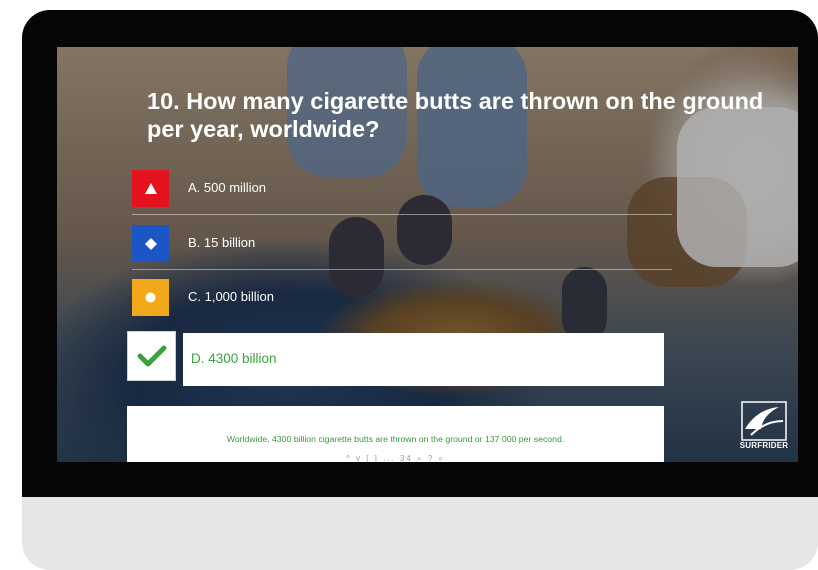 Image resolution: width=818 pixels, height=570 pixels. I want to click on logo-text: SURFRIDER, so click(764, 445).